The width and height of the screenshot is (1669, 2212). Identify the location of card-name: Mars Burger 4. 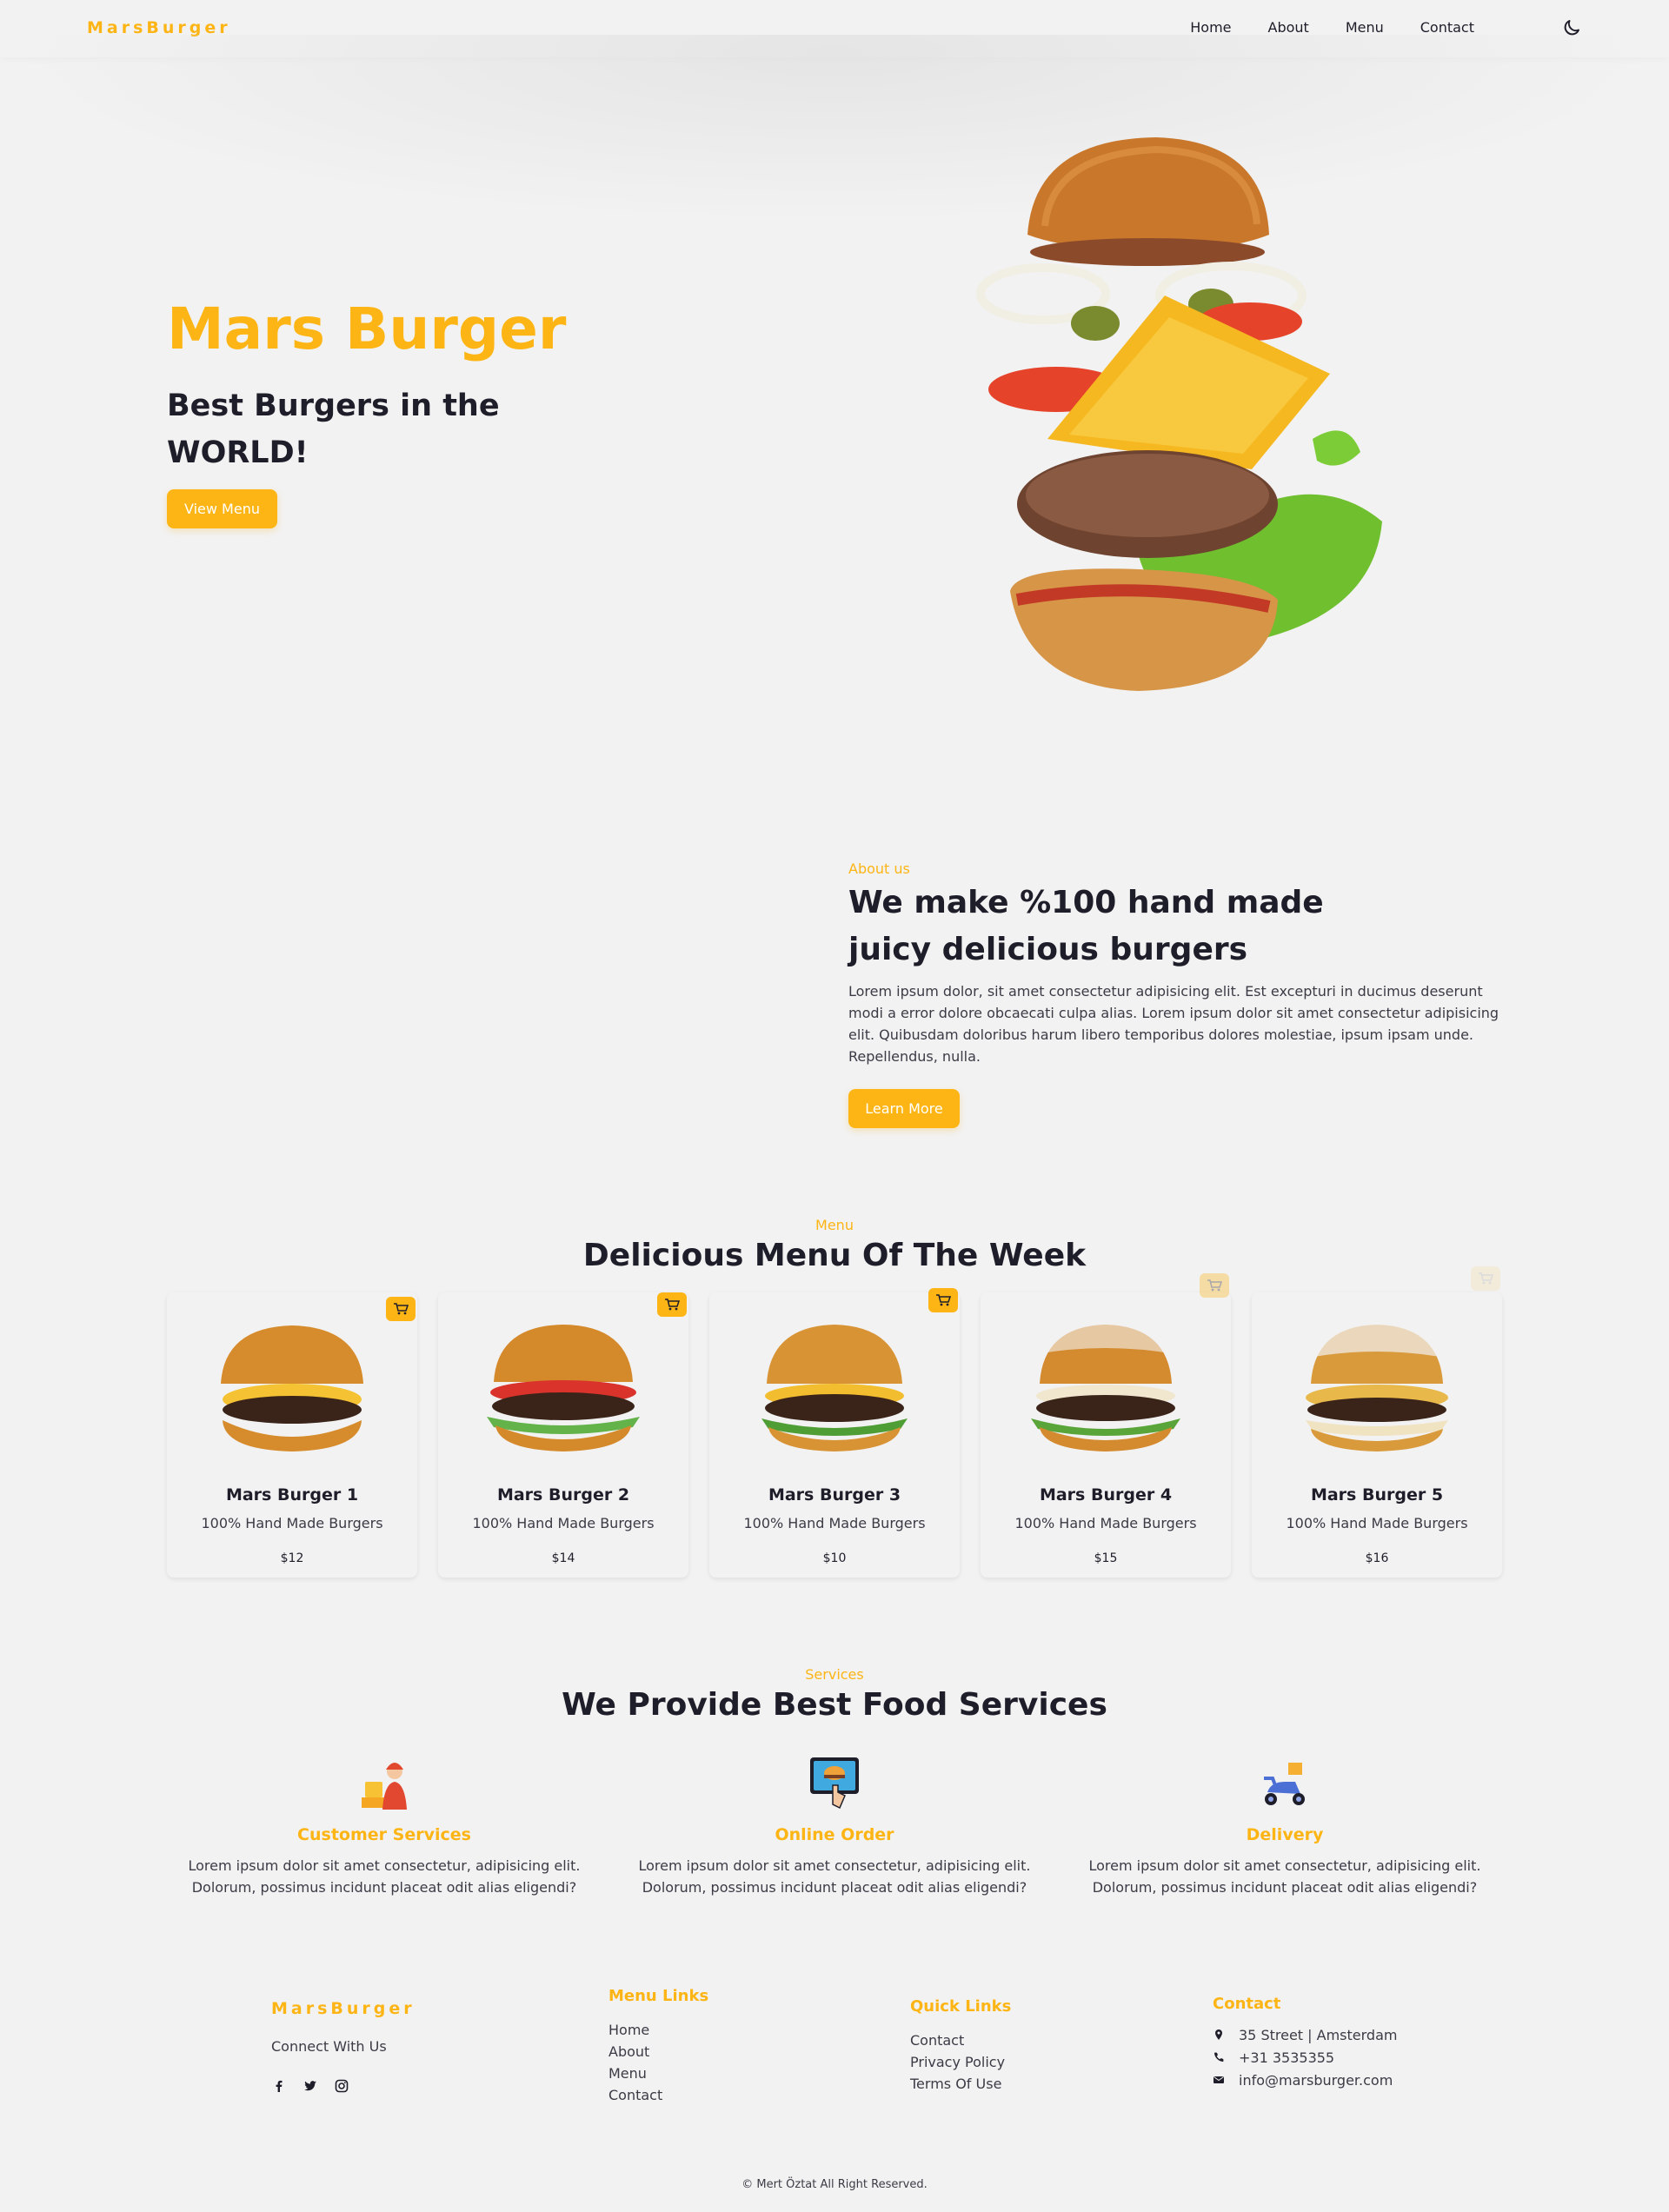
(1106, 1495).